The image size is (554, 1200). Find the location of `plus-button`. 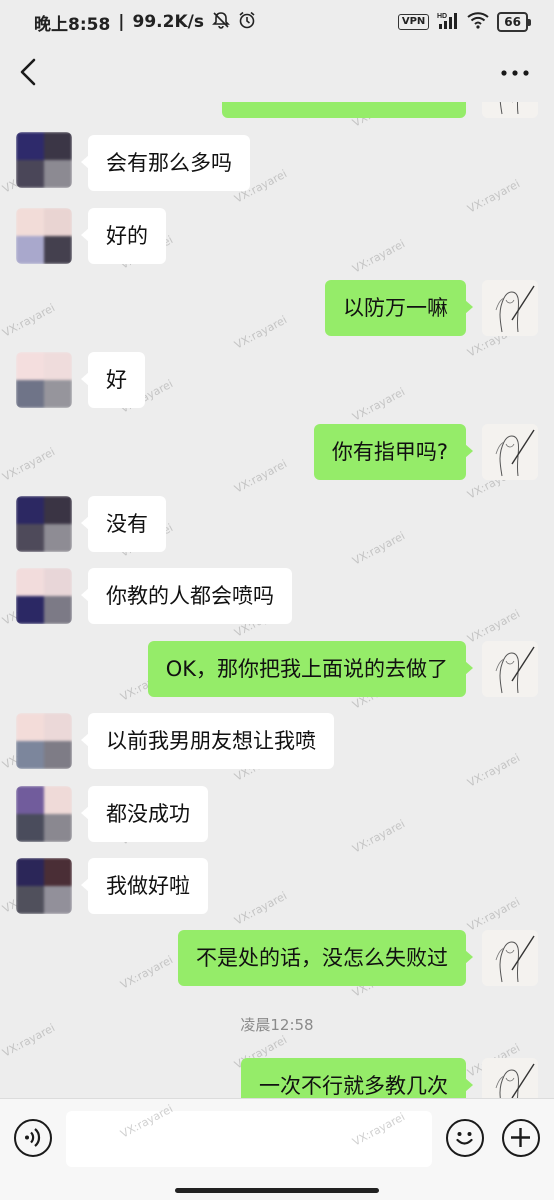

plus-button is located at coordinates (521, 1138).